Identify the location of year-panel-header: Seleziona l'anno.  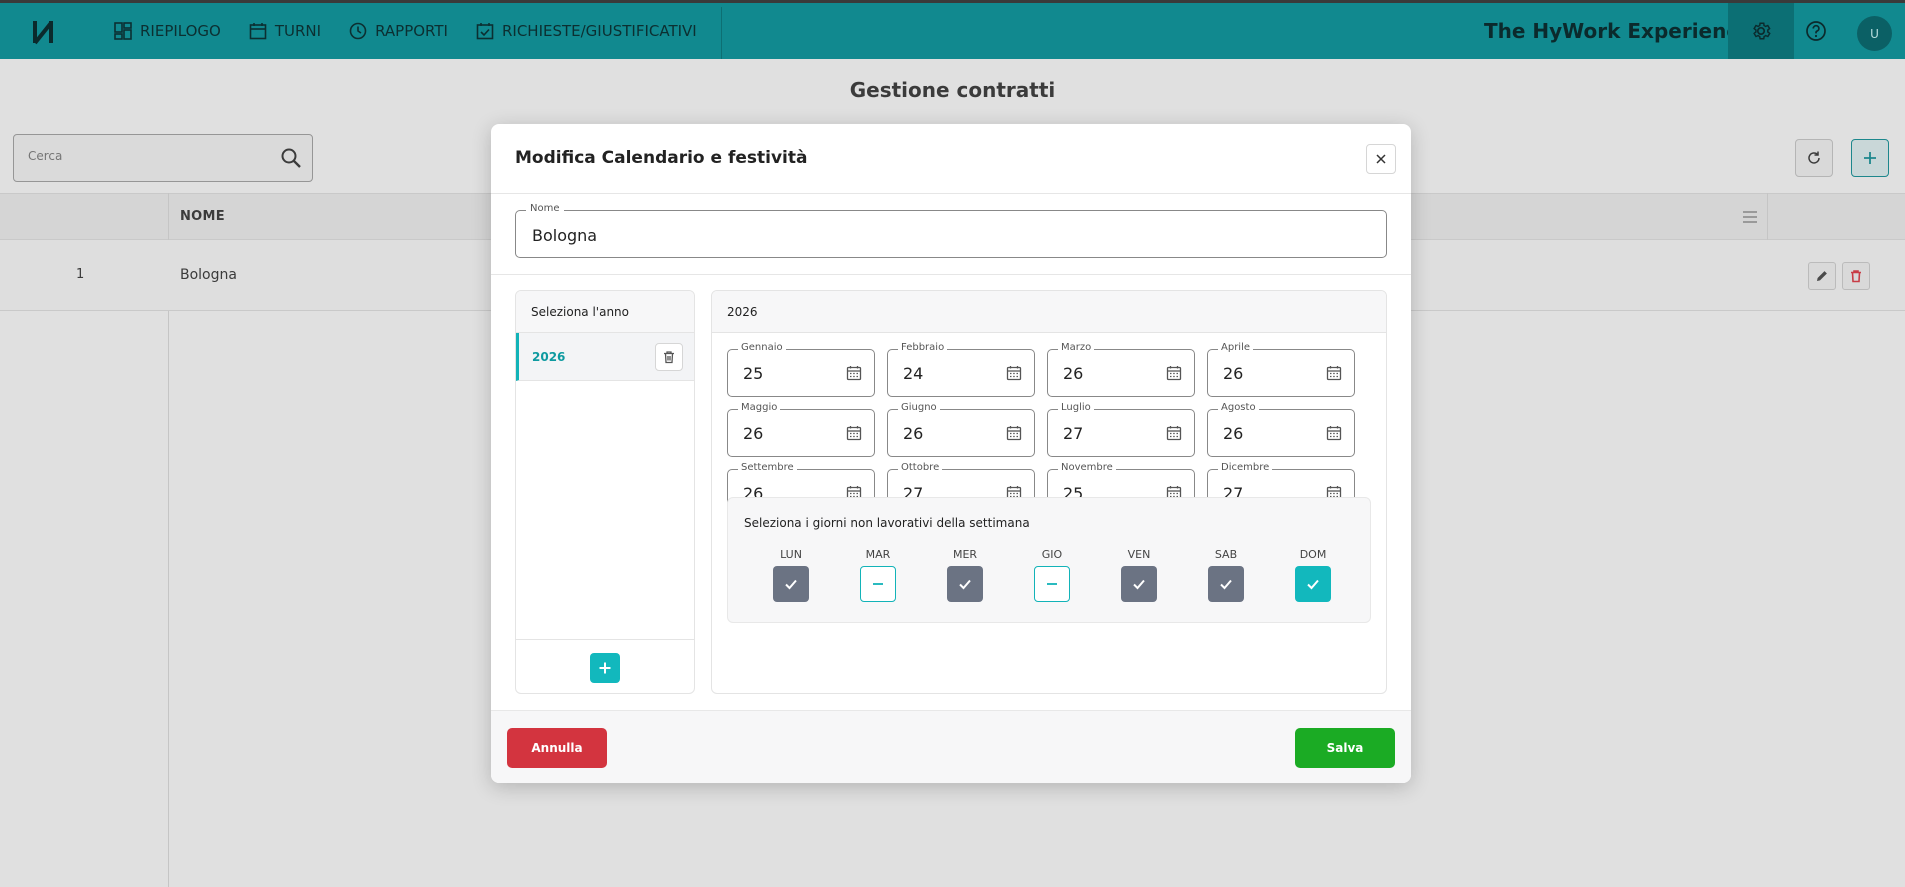
(605, 312).